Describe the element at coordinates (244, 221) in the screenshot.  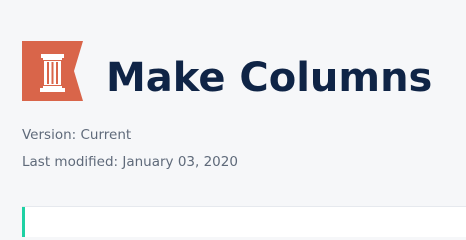
I see `content-card` at that location.